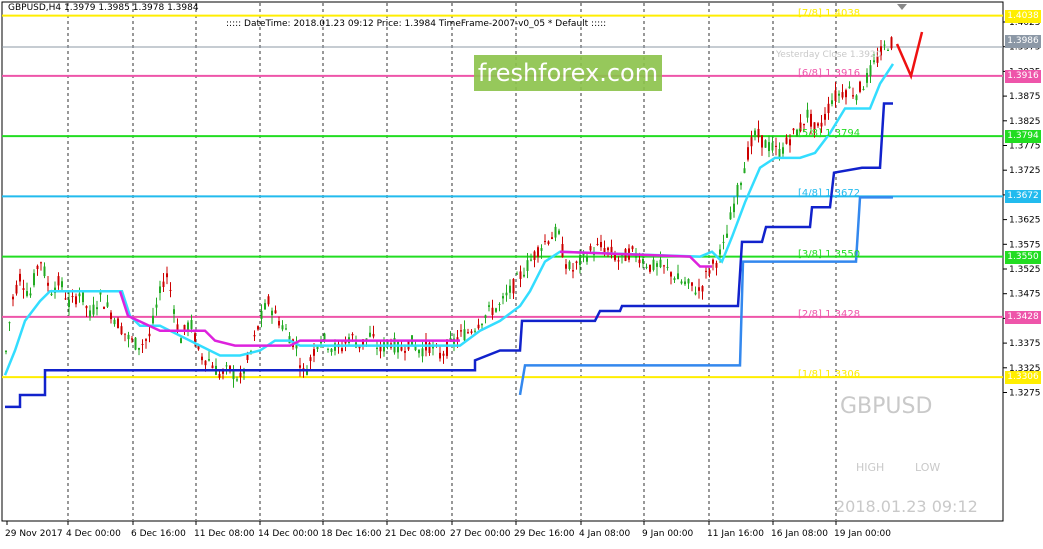  I want to click on price-tag: 1.3916, so click(1023, 76).